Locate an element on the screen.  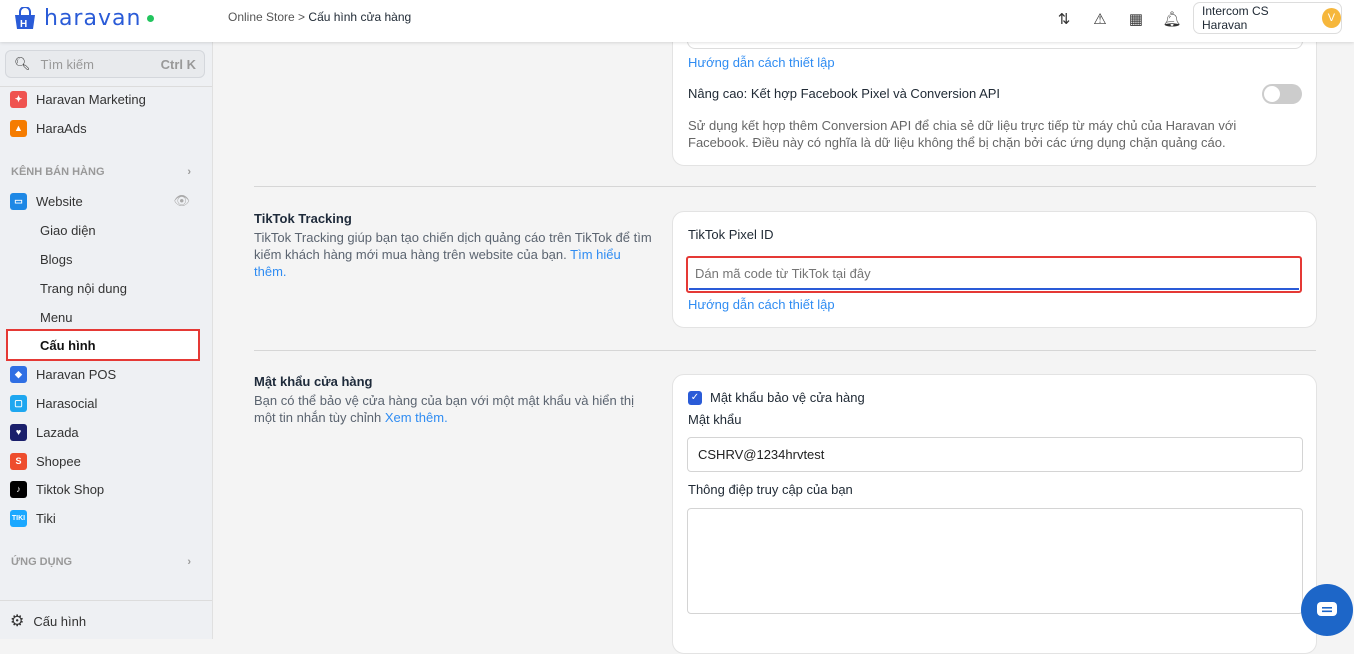
sidebar-item-tiktok-shop: ♪ Tiktok Shop is located at coordinates (57, 489).